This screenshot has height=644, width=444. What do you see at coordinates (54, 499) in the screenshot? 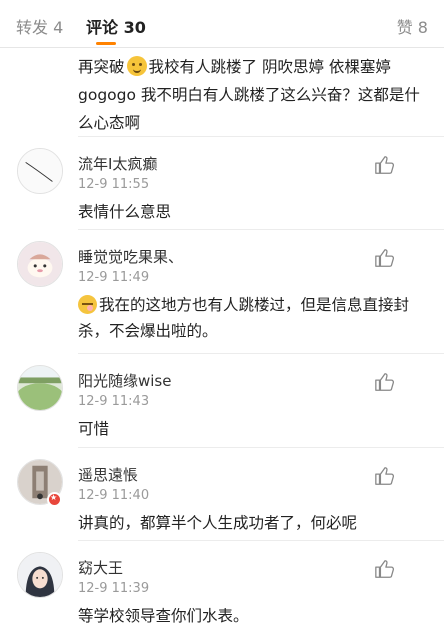
I see `verified-badge-icon` at bounding box center [54, 499].